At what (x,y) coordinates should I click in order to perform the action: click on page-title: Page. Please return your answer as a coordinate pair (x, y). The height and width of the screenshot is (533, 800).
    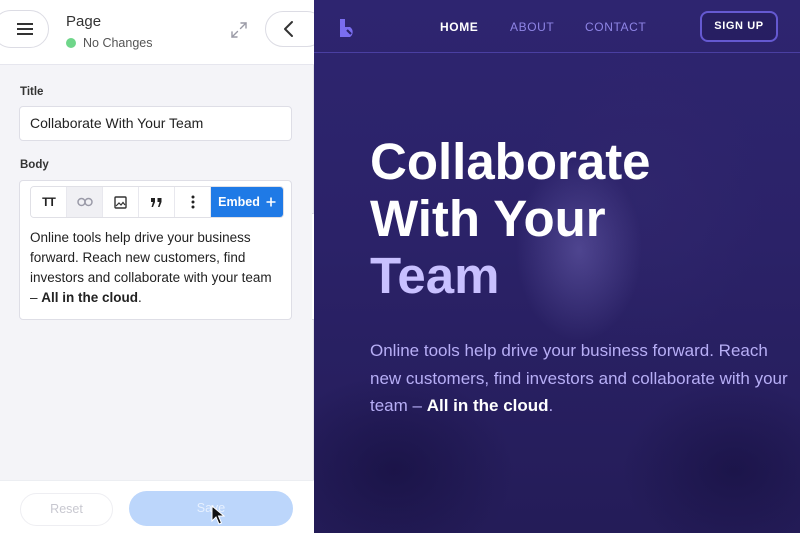
    Looking at the image, I should click on (84, 21).